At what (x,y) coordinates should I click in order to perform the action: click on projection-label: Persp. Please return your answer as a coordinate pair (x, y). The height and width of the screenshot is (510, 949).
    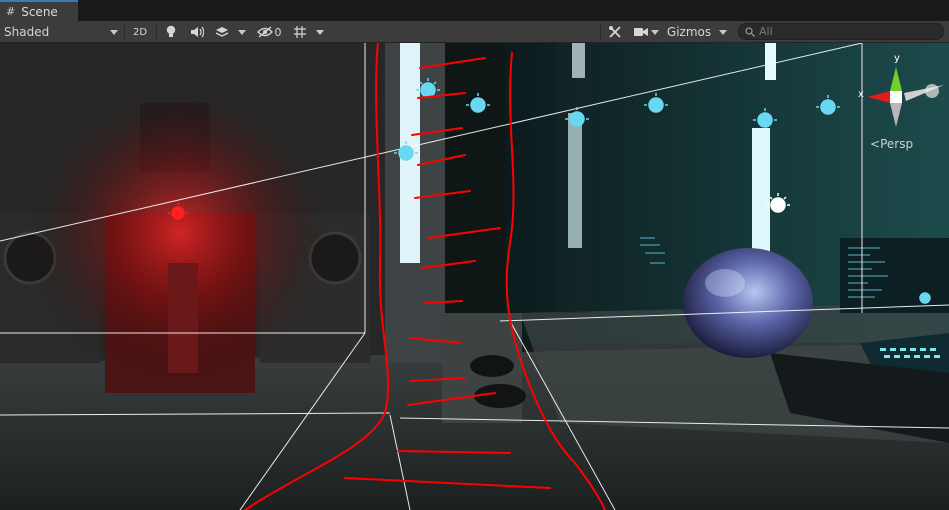
    Looking at the image, I should click on (897, 144).